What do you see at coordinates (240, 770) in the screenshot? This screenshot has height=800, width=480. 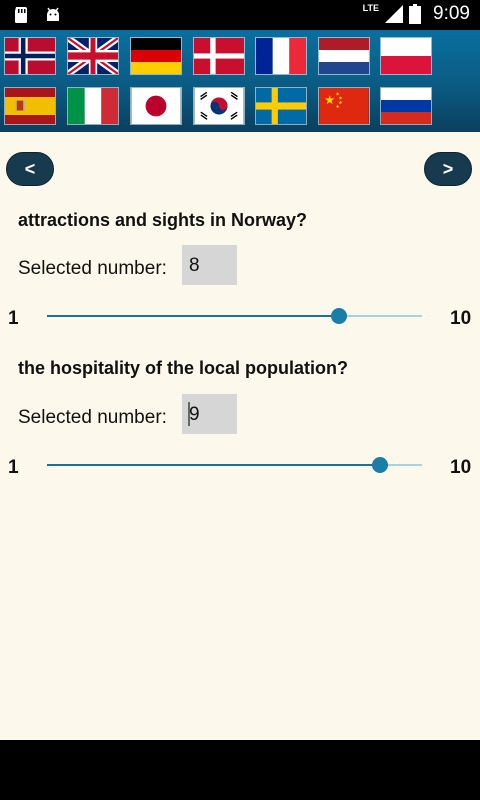 I see `navigation-bar` at bounding box center [240, 770].